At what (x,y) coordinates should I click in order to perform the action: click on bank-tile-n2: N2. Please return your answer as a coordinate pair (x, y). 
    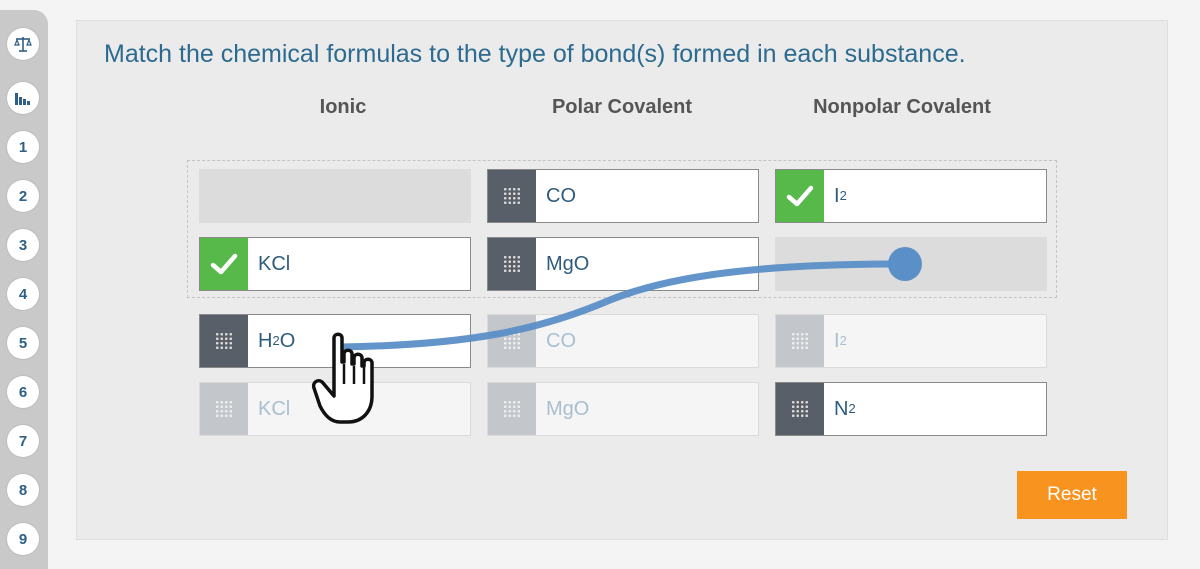
    Looking at the image, I should click on (911, 409).